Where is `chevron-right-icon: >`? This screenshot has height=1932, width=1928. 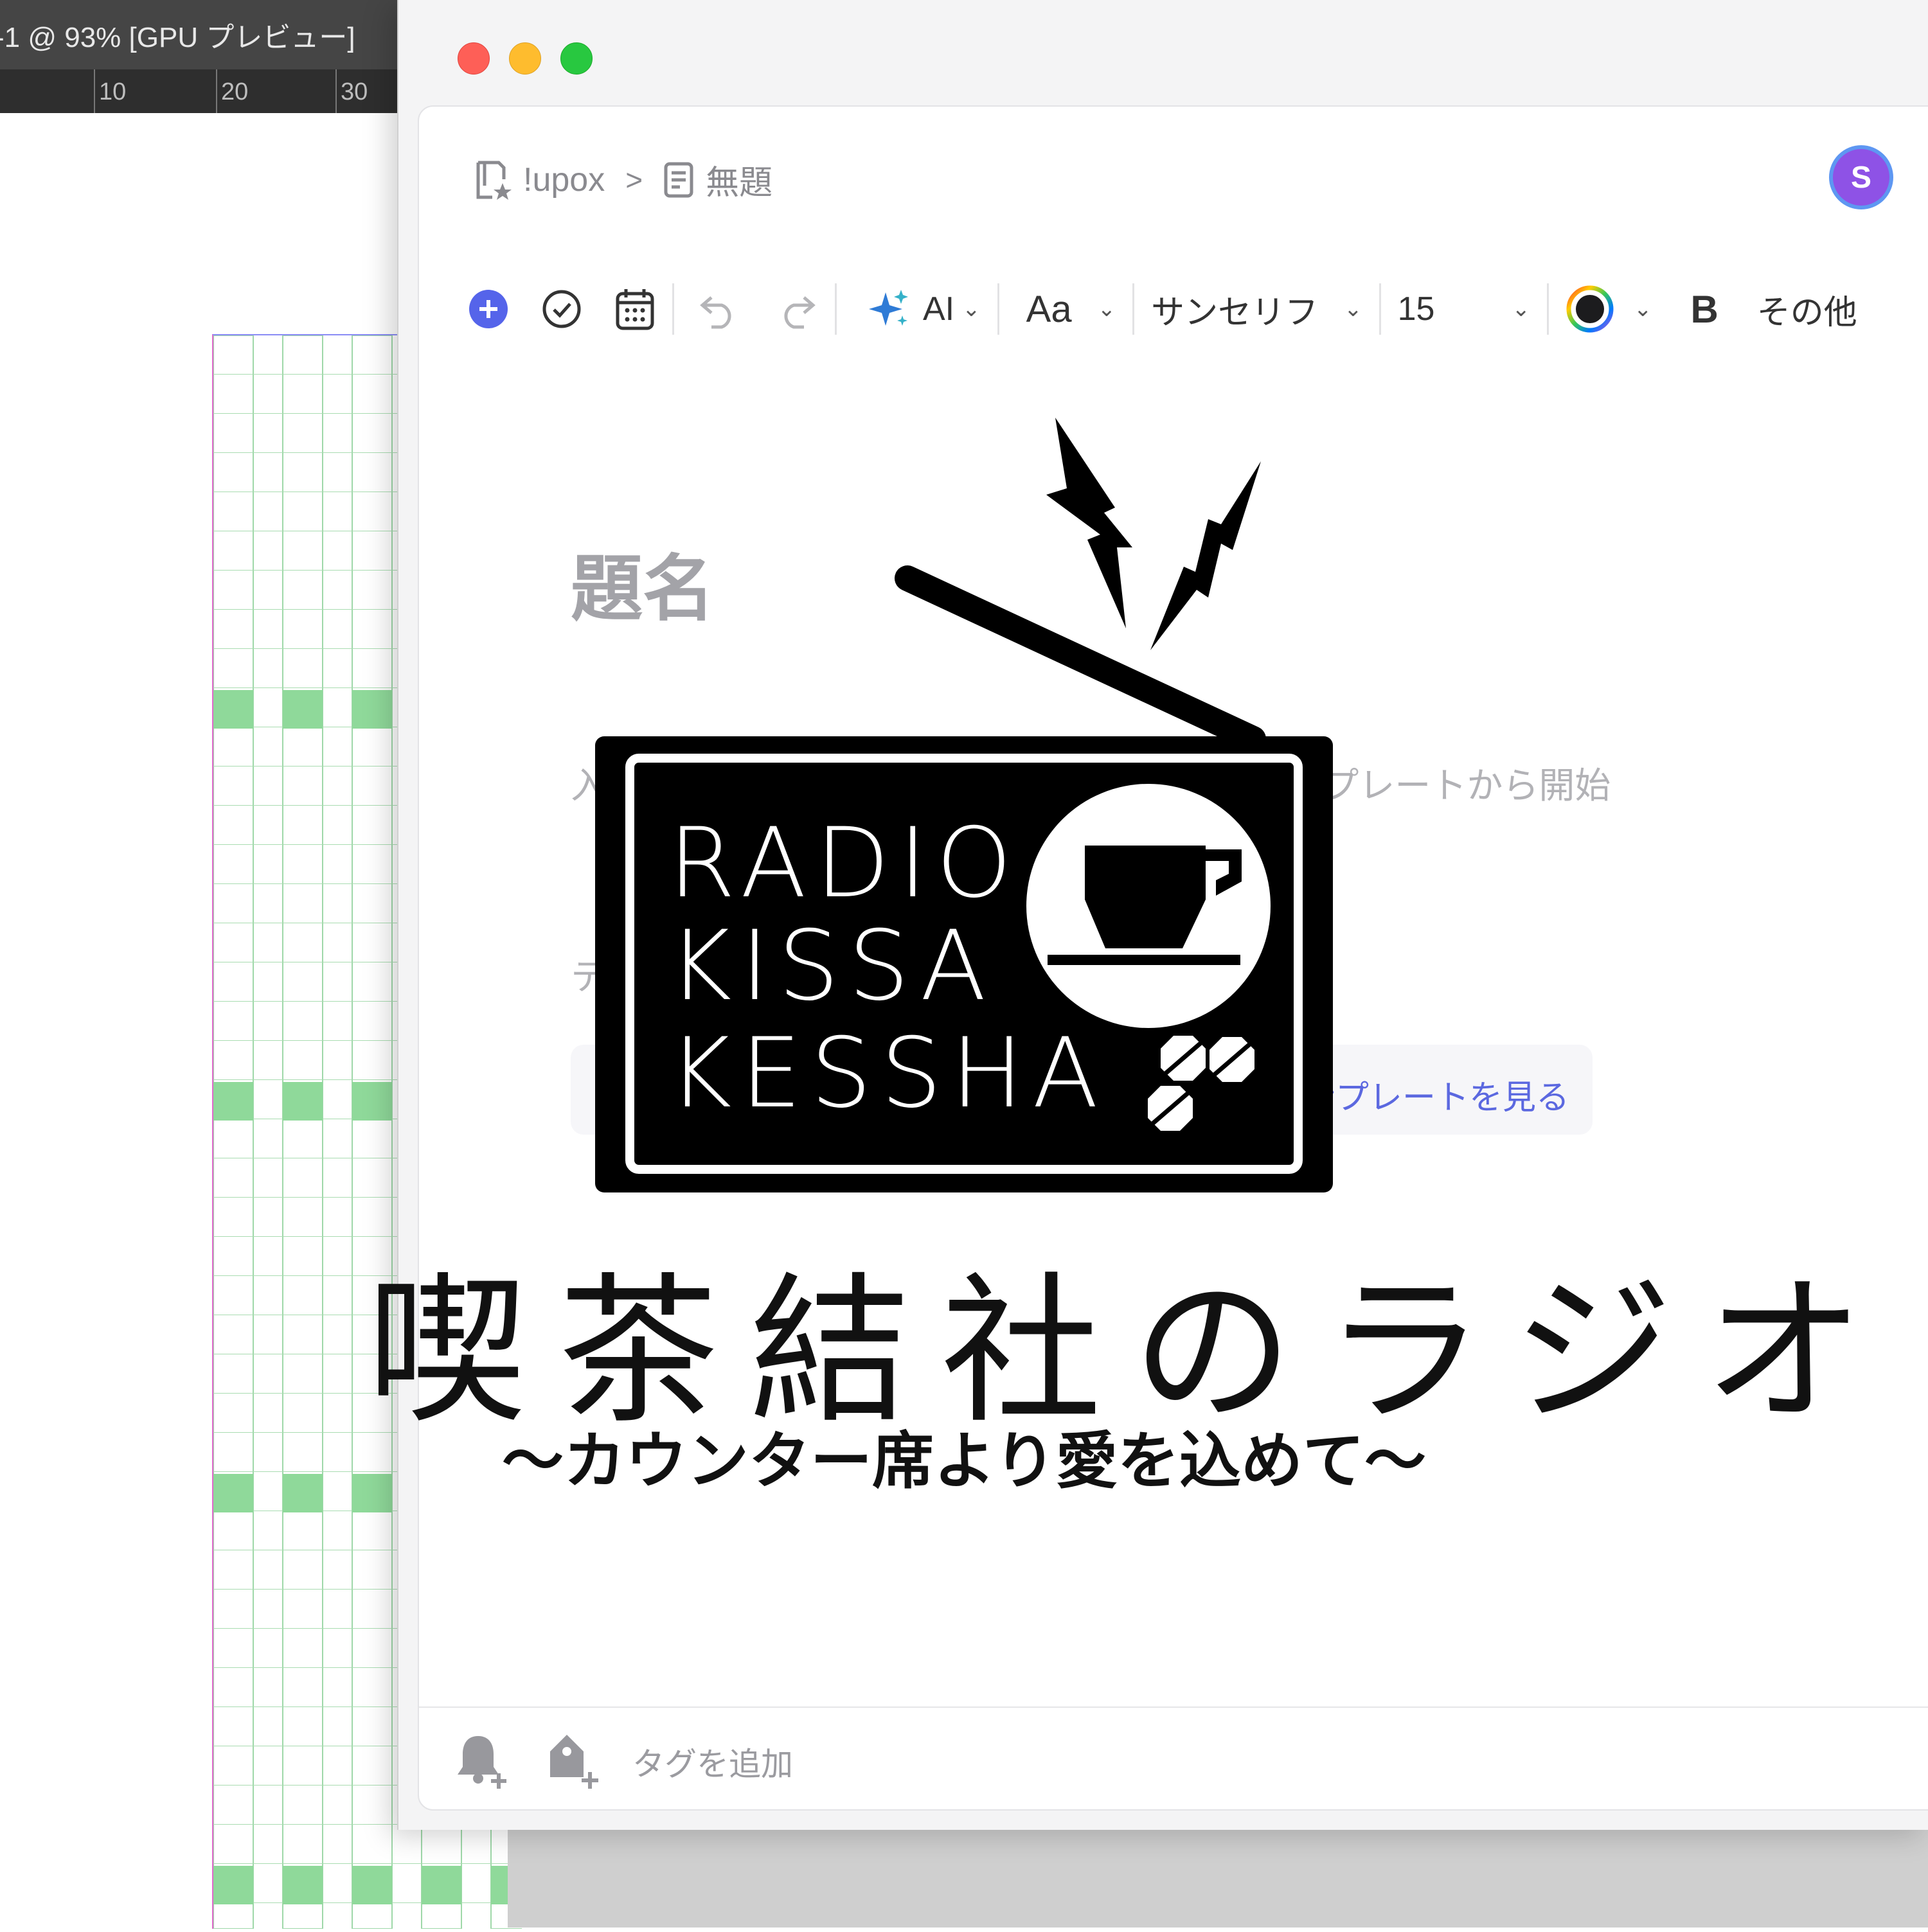
chevron-right-icon: > is located at coordinates (634, 180).